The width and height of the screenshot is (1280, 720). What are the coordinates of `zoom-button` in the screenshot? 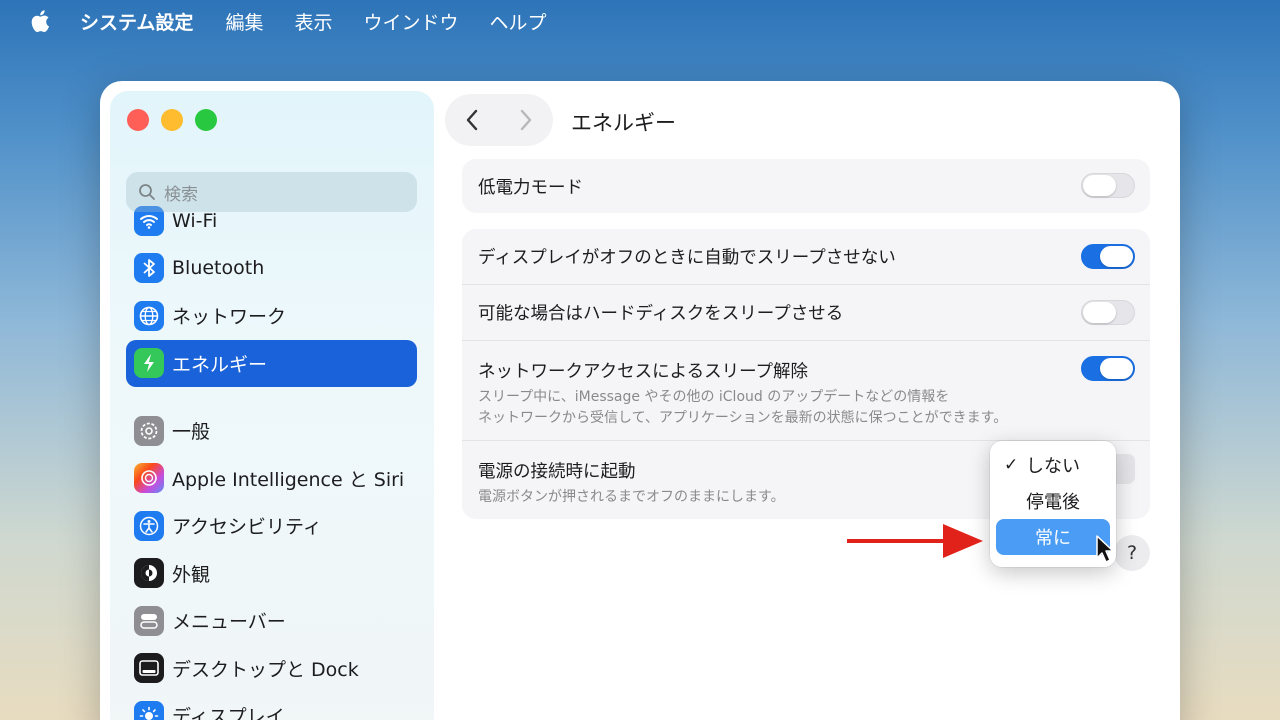 It's located at (206, 120).